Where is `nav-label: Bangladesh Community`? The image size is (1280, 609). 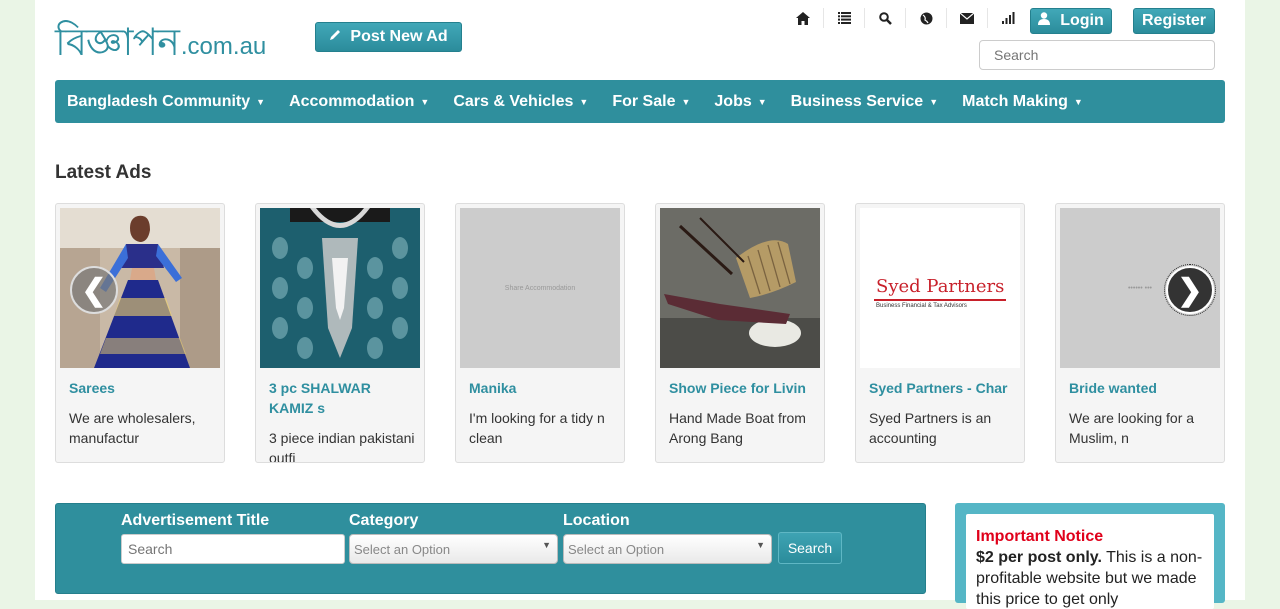
nav-label: Bangladesh Community is located at coordinates (159, 101).